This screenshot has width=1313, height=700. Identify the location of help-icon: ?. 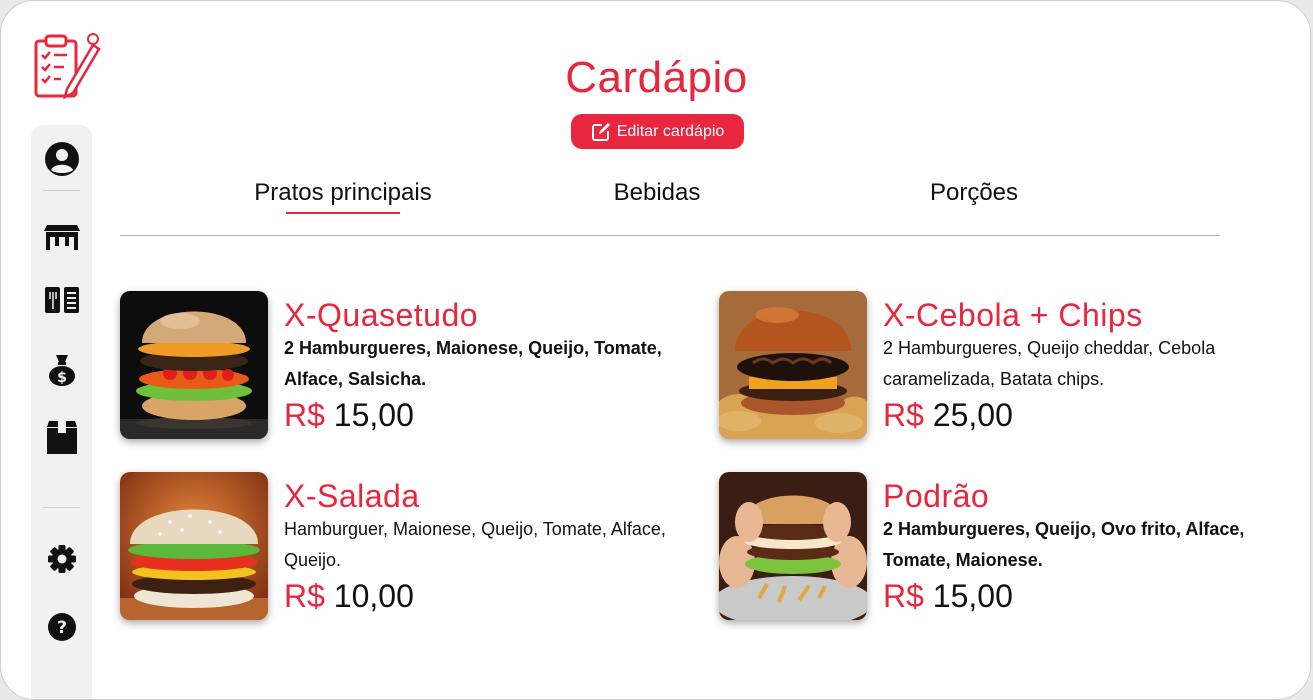
(61, 627).